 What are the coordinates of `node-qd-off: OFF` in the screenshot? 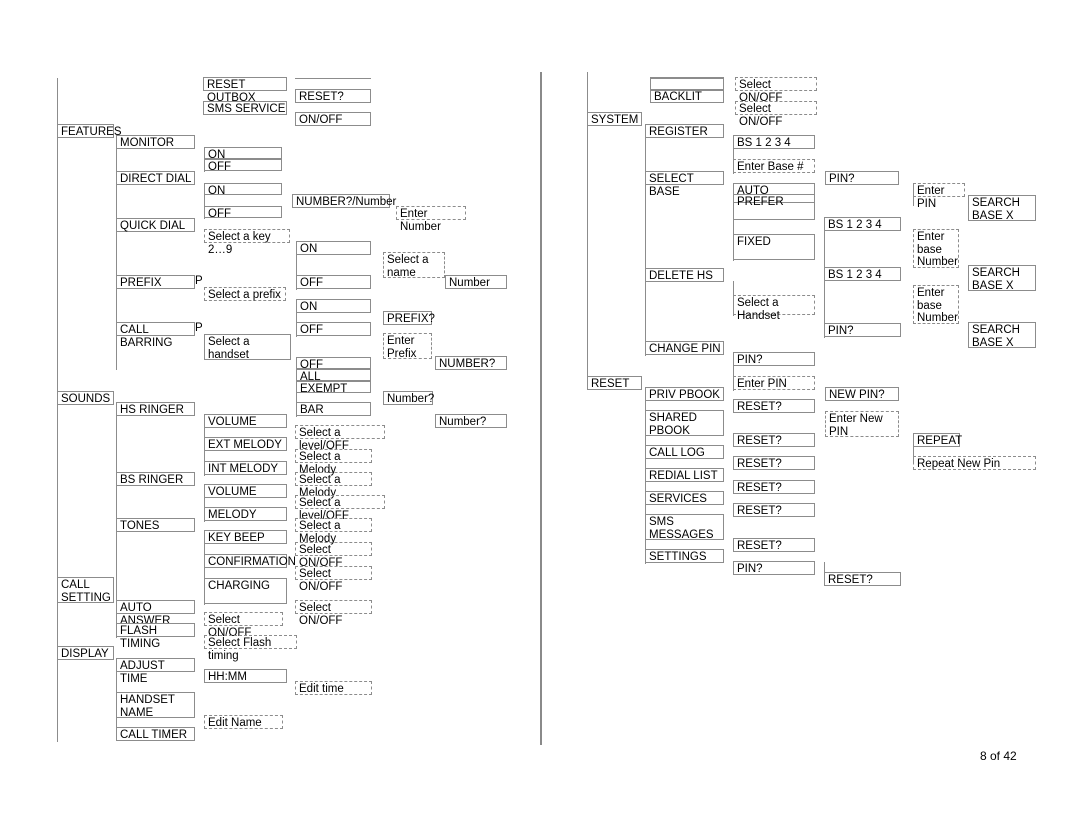 It's located at (333, 282).